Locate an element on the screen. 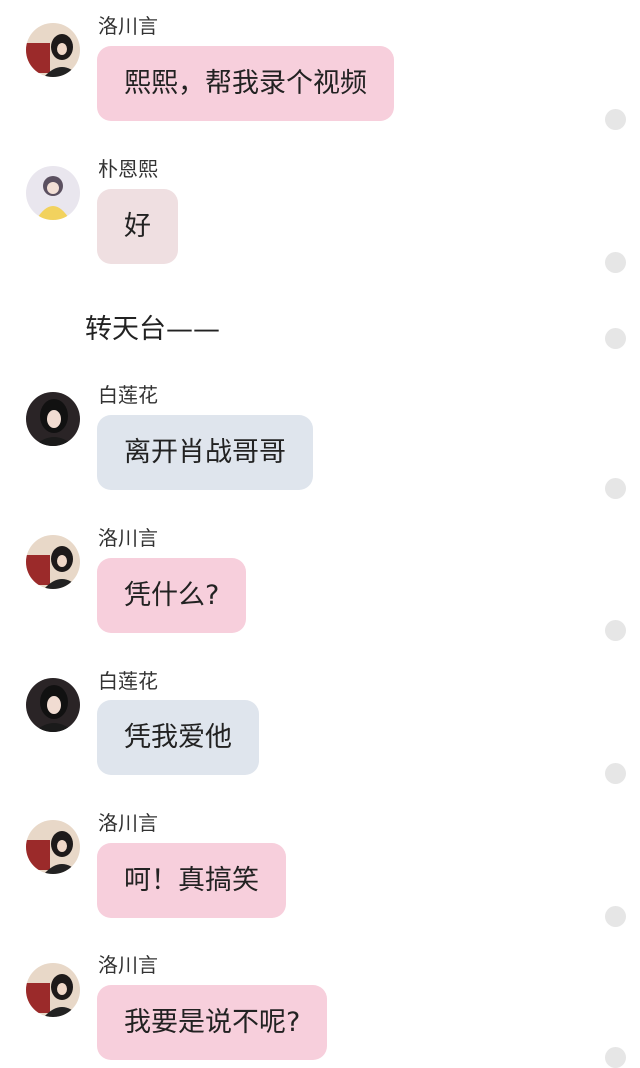 The height and width of the screenshot is (1068, 640). message-bubble: 凭我爱他 is located at coordinates (178, 737).